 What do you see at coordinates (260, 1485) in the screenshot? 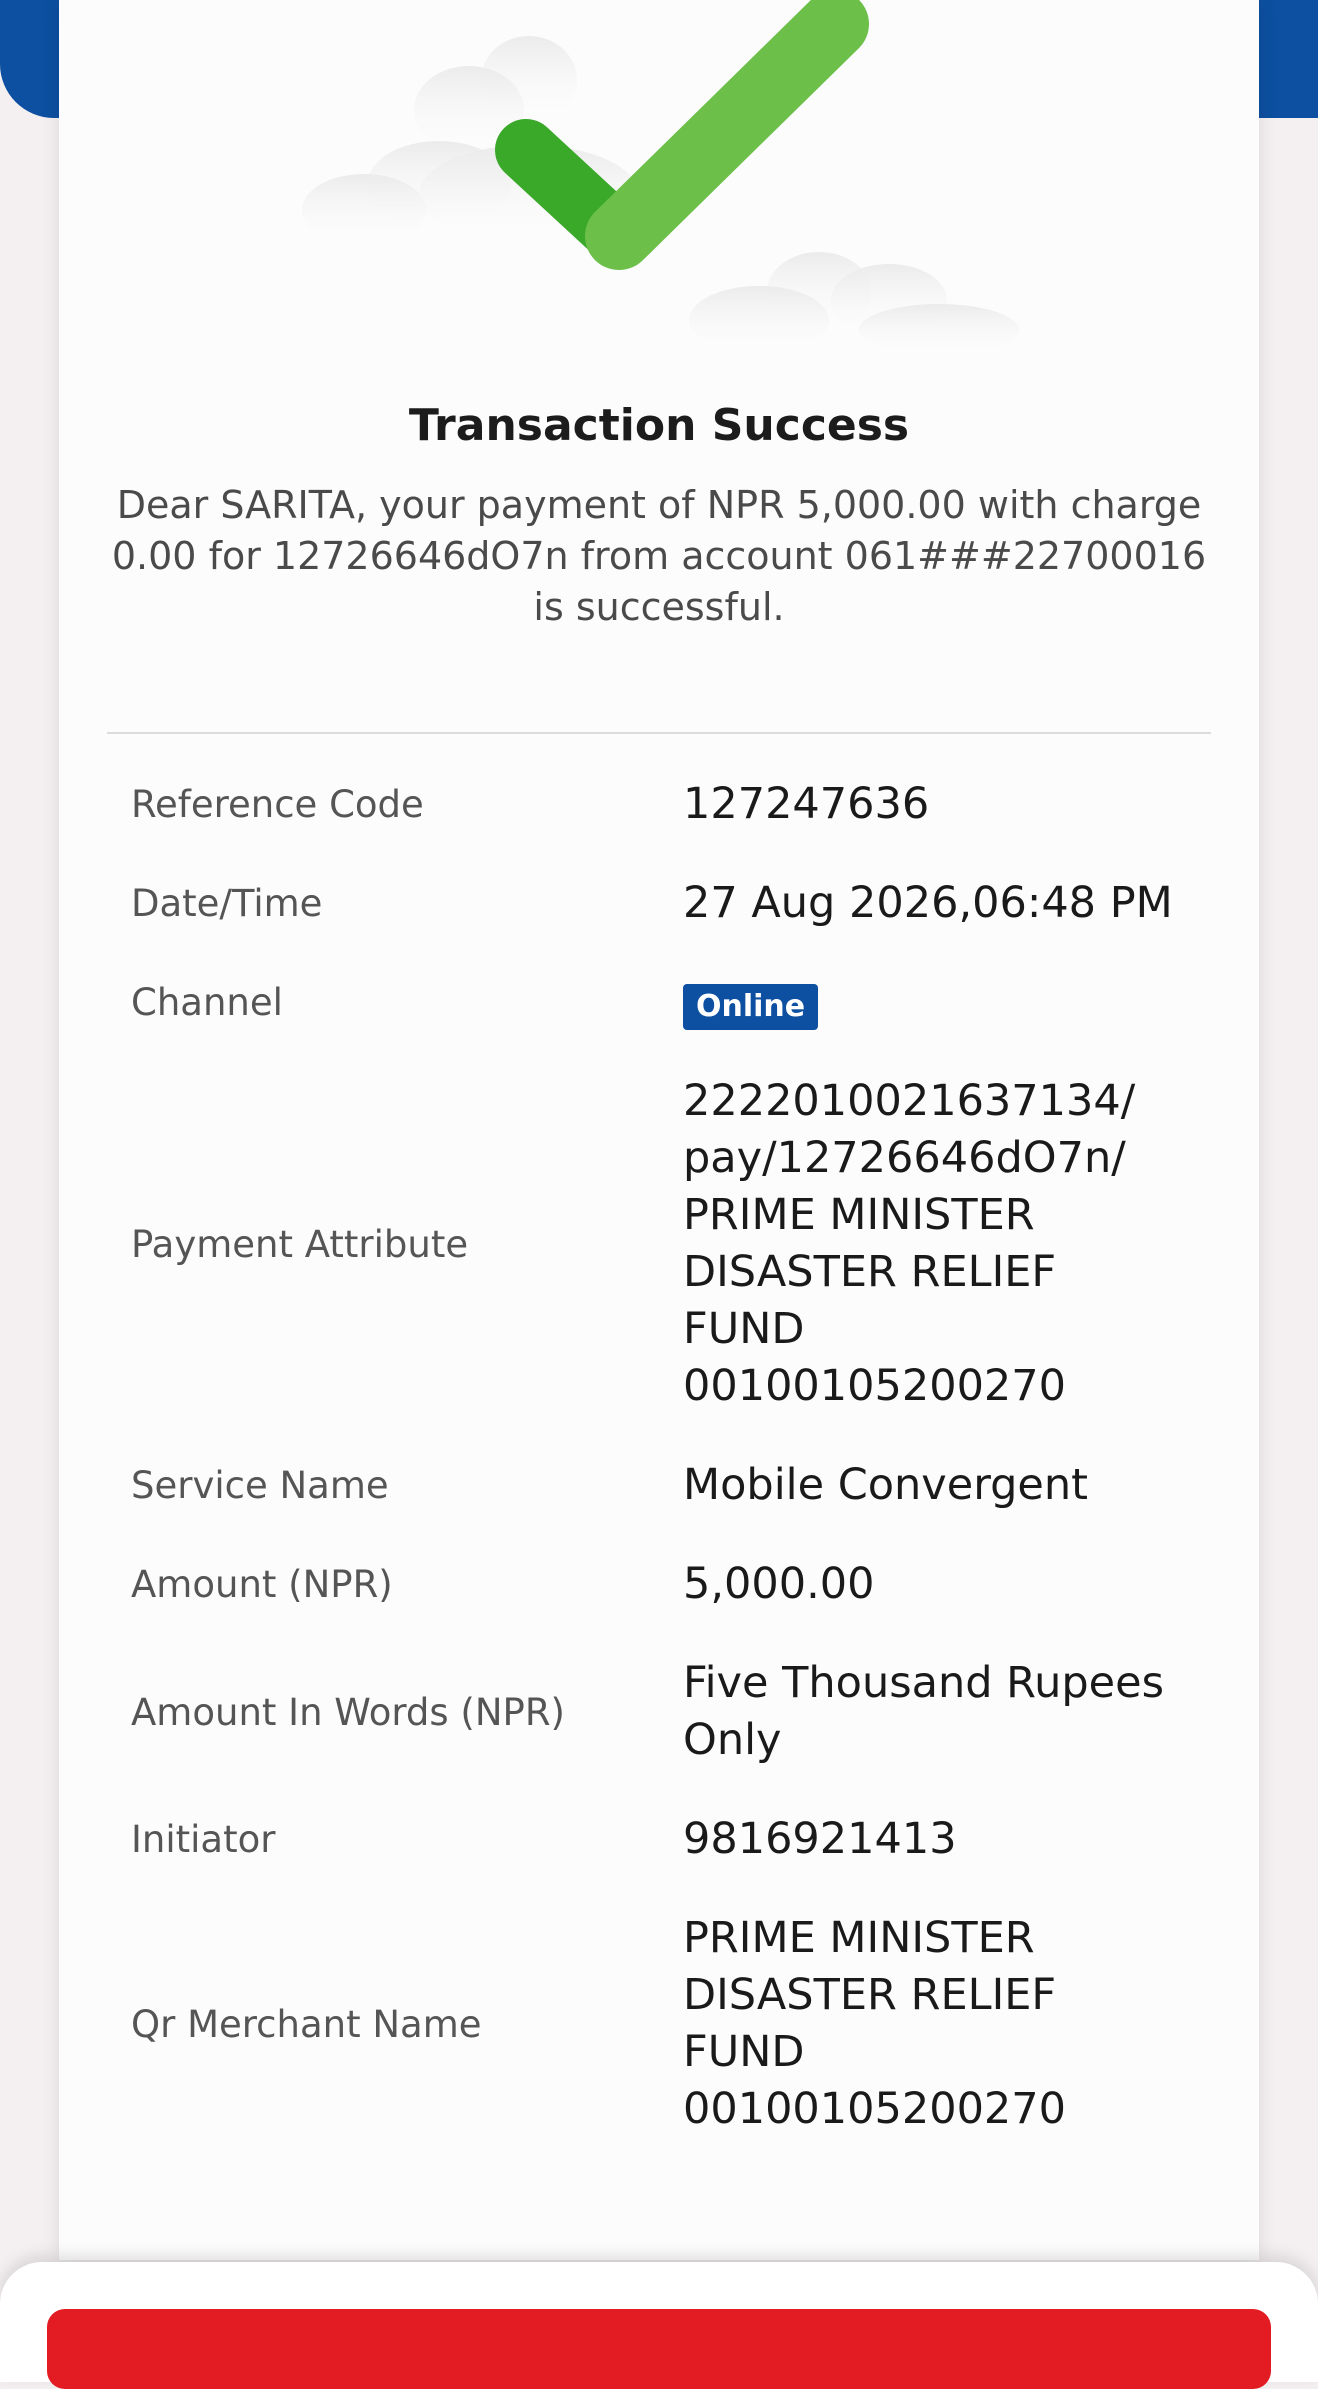
I see `detail-label: Service Name` at bounding box center [260, 1485].